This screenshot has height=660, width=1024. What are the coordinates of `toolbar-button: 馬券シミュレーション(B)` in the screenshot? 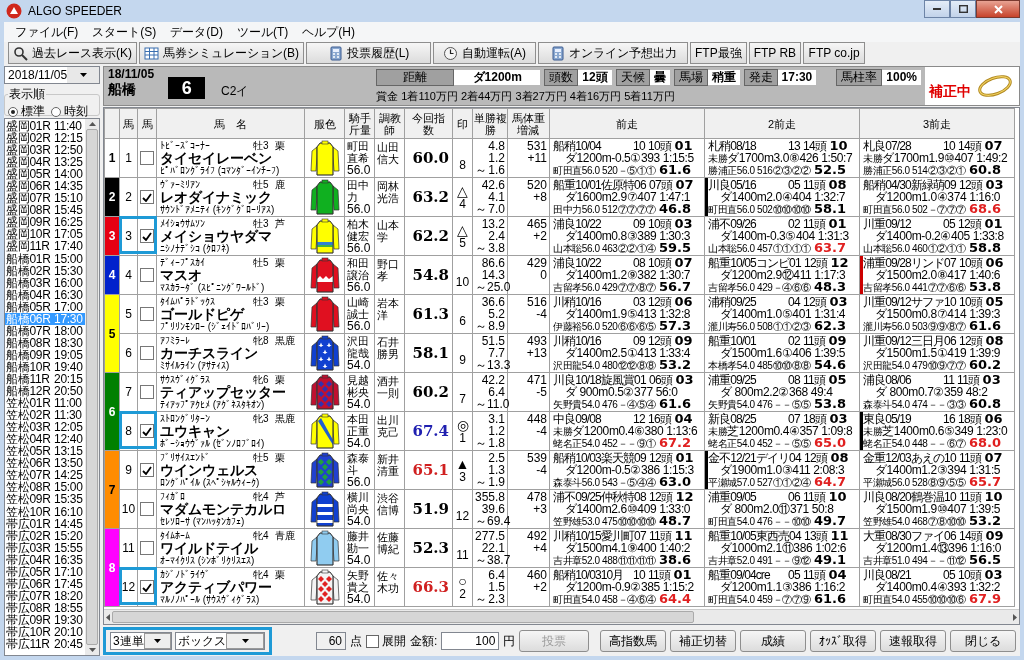 It's located at (221, 53).